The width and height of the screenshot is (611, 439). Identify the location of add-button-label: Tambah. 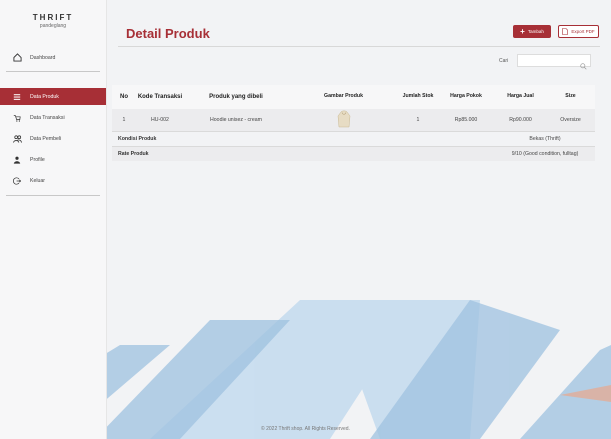
(535, 31).